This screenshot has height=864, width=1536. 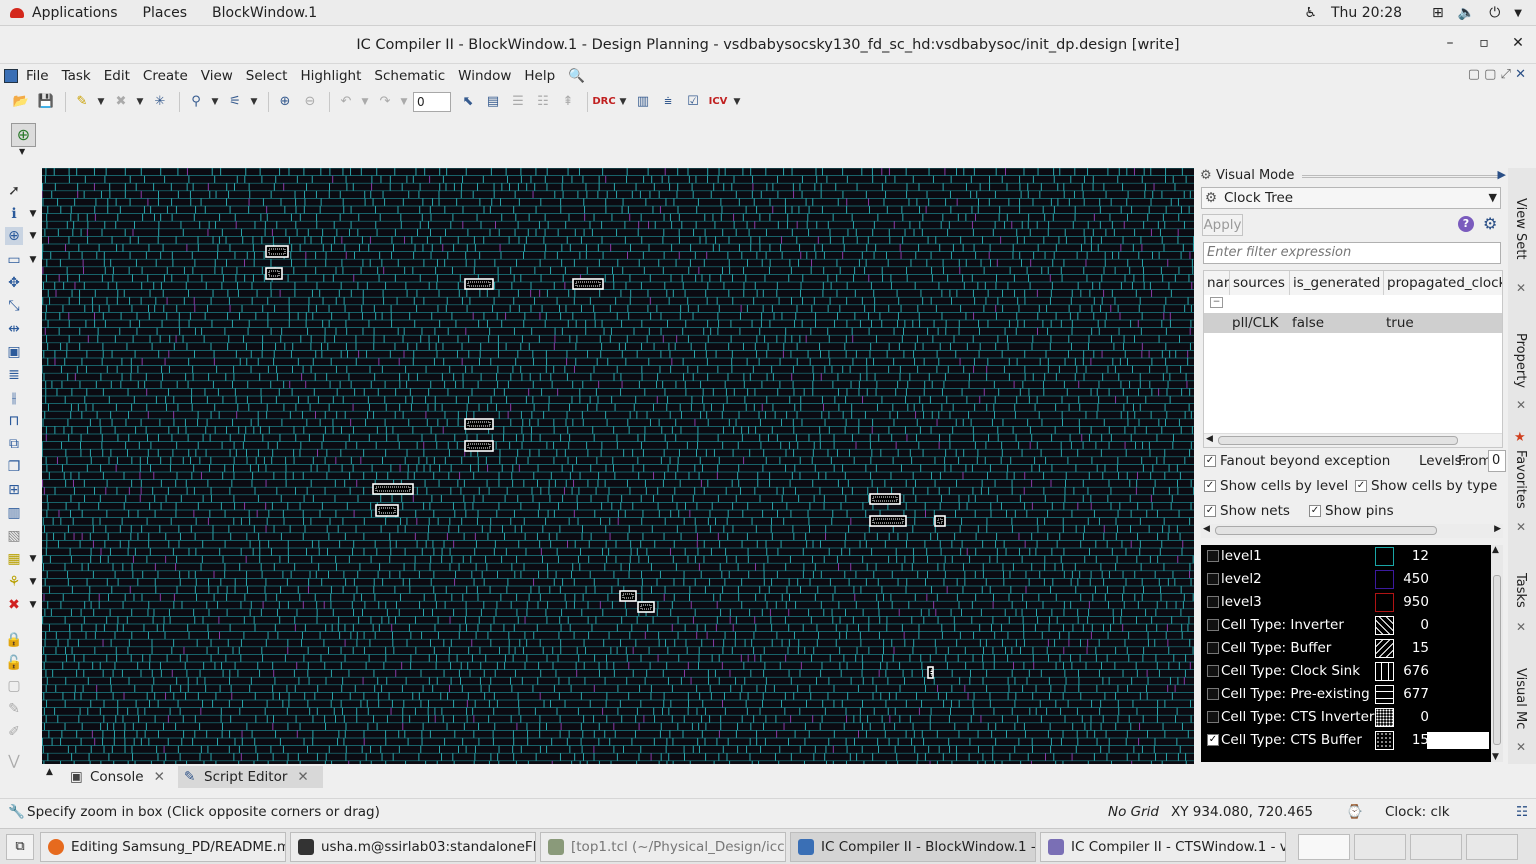 What do you see at coordinates (1520, 228) in the screenshot?
I see `tab-view-settings: View Sett` at bounding box center [1520, 228].